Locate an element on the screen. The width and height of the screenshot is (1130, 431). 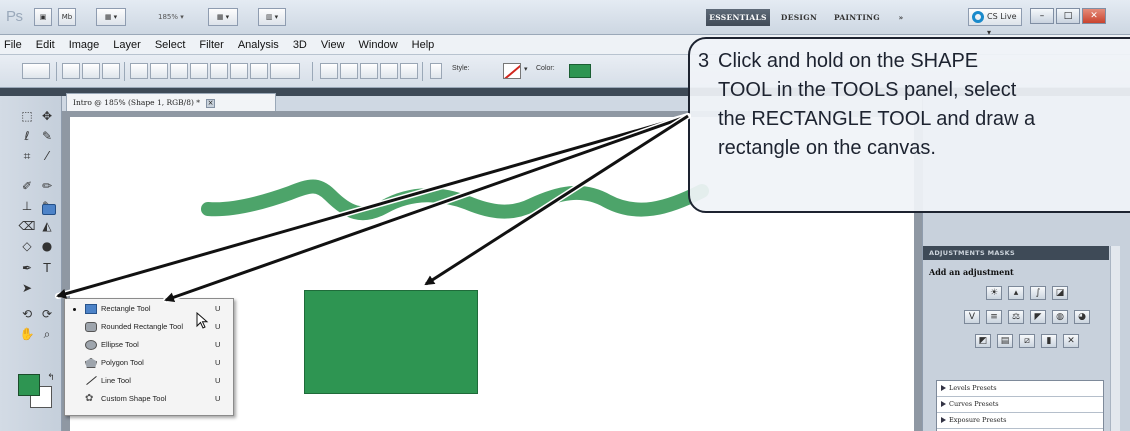
bridge-button: ▣ is located at coordinates (43, 17).